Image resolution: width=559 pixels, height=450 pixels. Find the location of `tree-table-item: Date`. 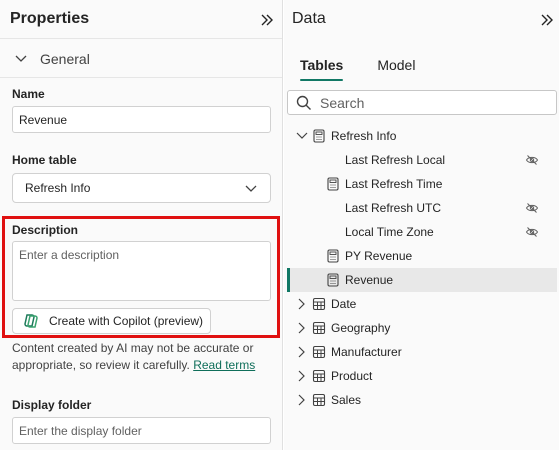

tree-table-item: Date is located at coordinates (422, 304).